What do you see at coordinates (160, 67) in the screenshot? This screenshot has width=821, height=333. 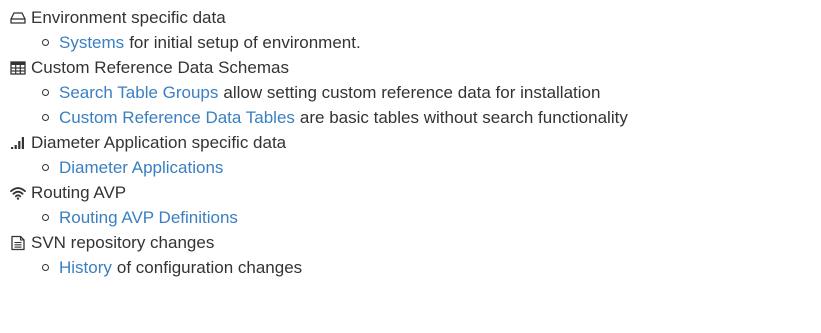 I see `section-title: Custom Reference Data Schemas` at bounding box center [160, 67].